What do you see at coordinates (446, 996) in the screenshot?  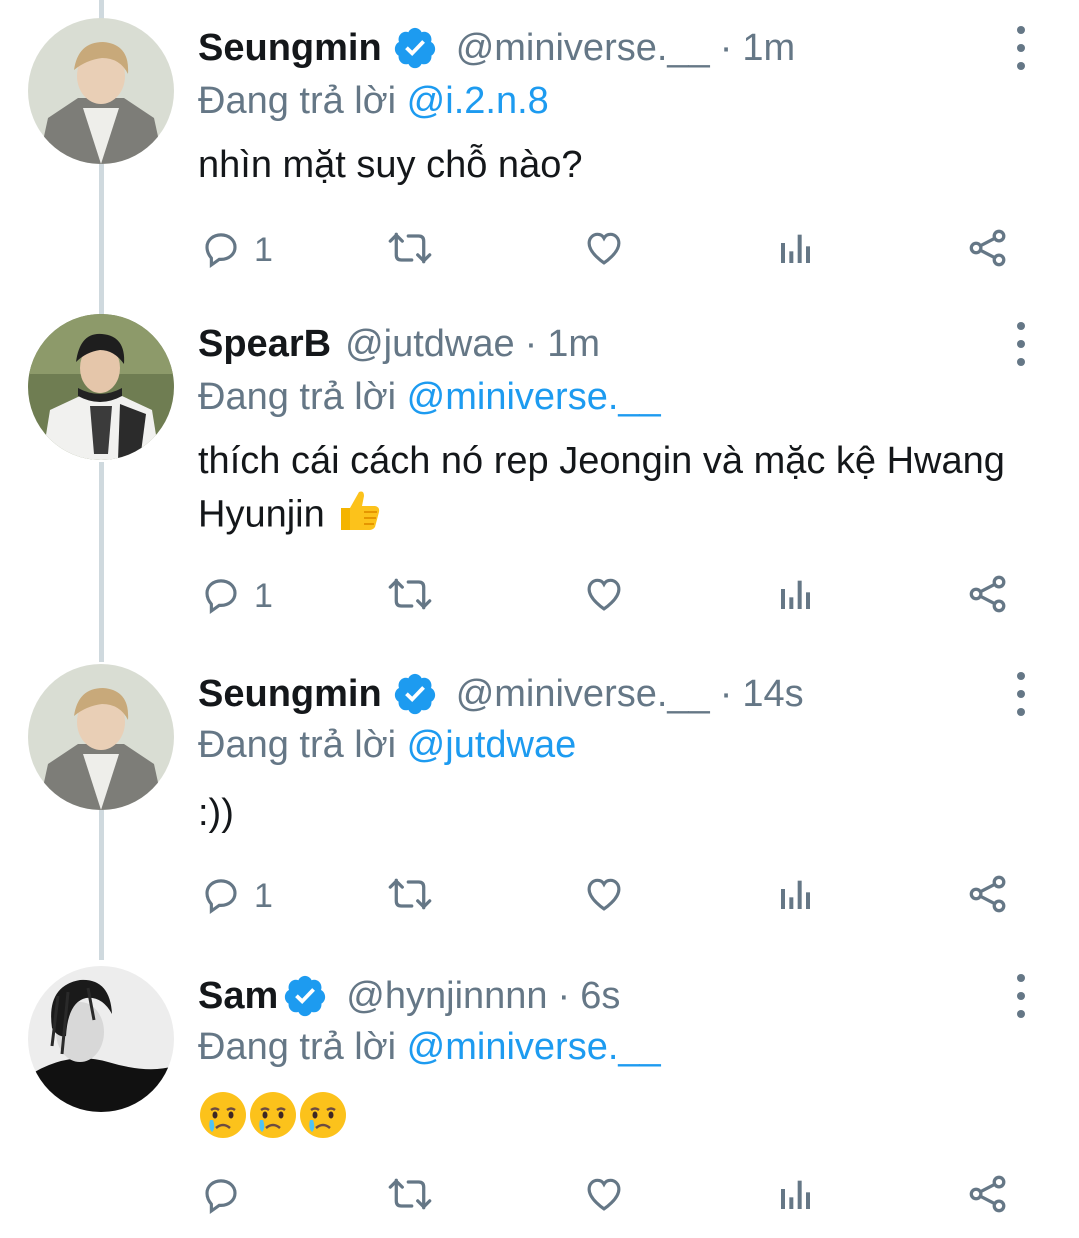 I see `author-handle: @hynjinnnn` at bounding box center [446, 996].